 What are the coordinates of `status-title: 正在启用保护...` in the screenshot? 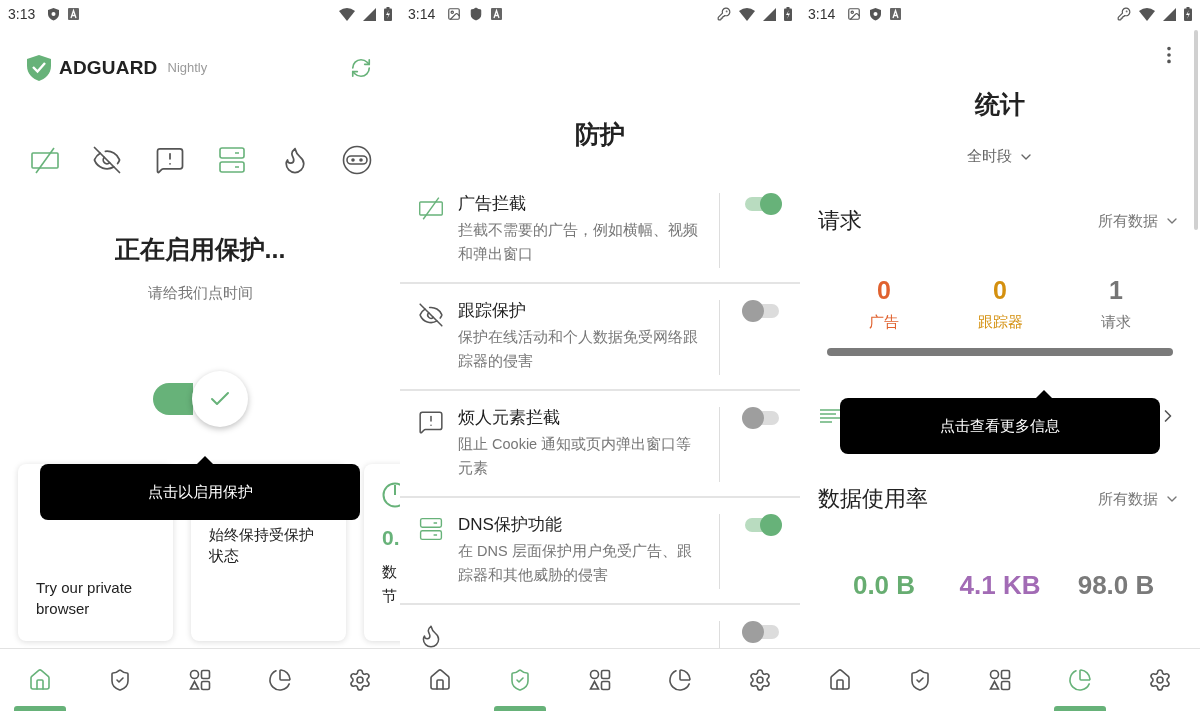 It's located at (200, 249).